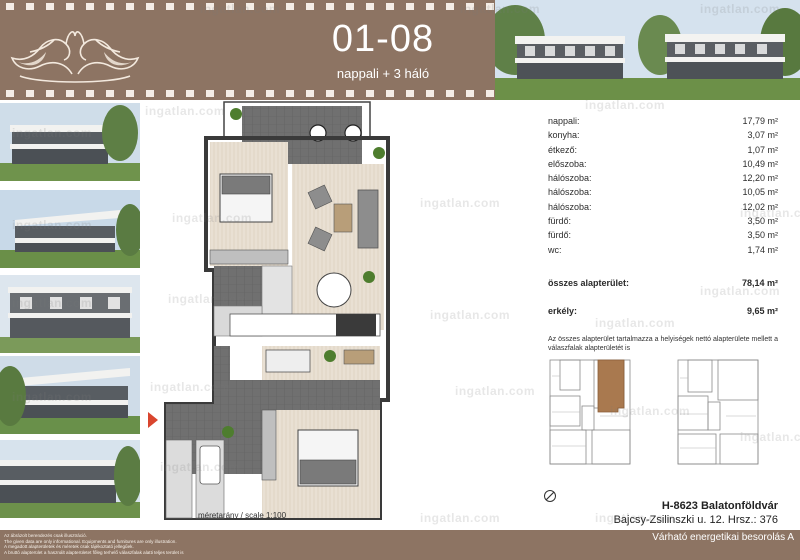 The image size is (800, 560). What do you see at coordinates (663, 252) in the screenshot?
I see `area-row: wc: 1,74 m²` at bounding box center [663, 252].